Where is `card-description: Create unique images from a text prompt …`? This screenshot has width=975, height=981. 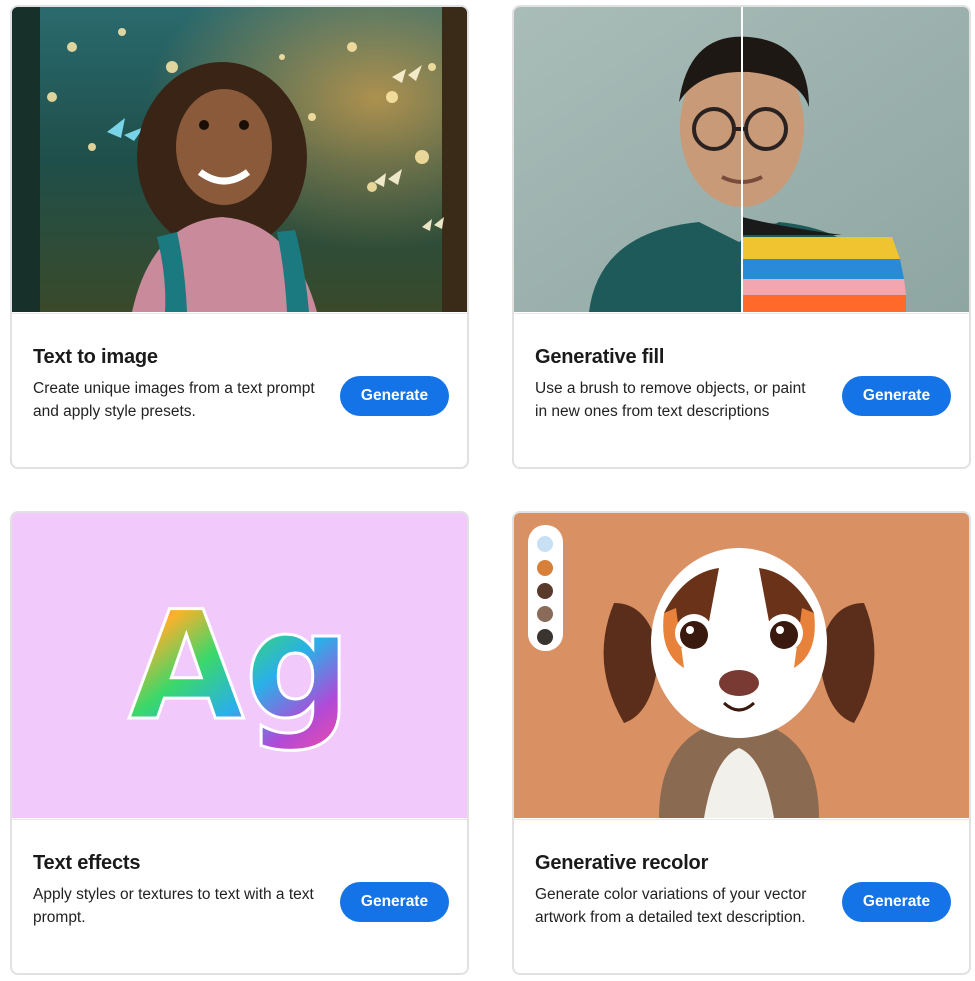
card-description: Create unique images from a text prompt … is located at coordinates (174, 400).